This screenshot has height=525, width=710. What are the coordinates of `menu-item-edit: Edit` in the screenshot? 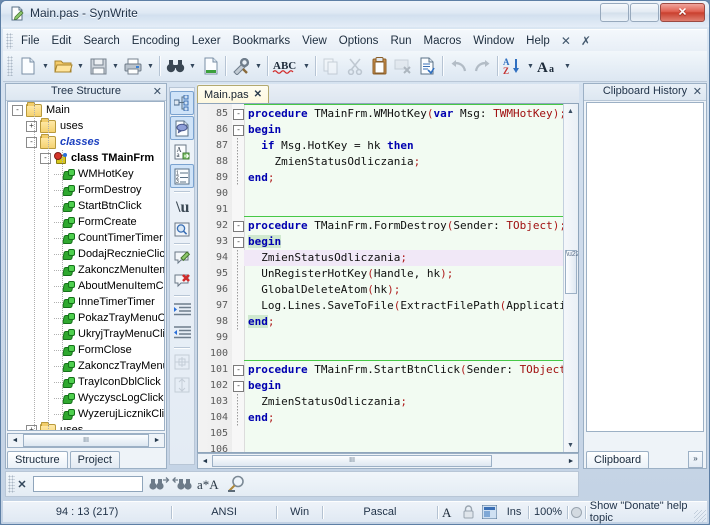 It's located at (62, 41).